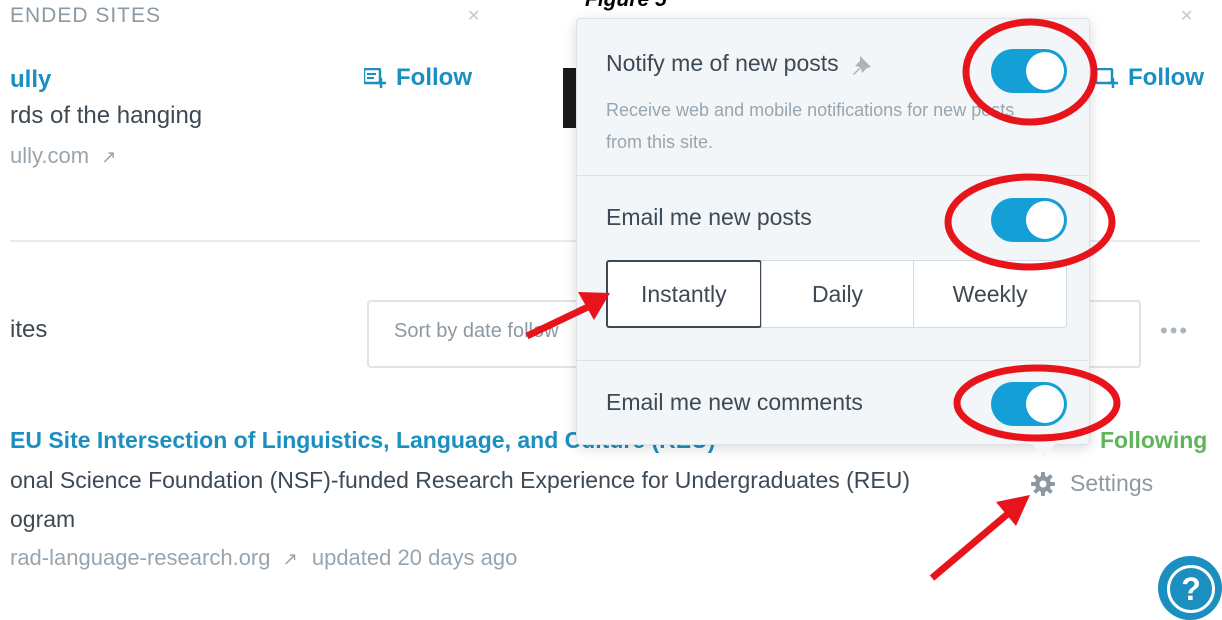 Image resolution: width=1222 pixels, height=620 pixels. What do you see at coordinates (86, 15) in the screenshot?
I see `recommended-sites-heading: ENDED SITES` at bounding box center [86, 15].